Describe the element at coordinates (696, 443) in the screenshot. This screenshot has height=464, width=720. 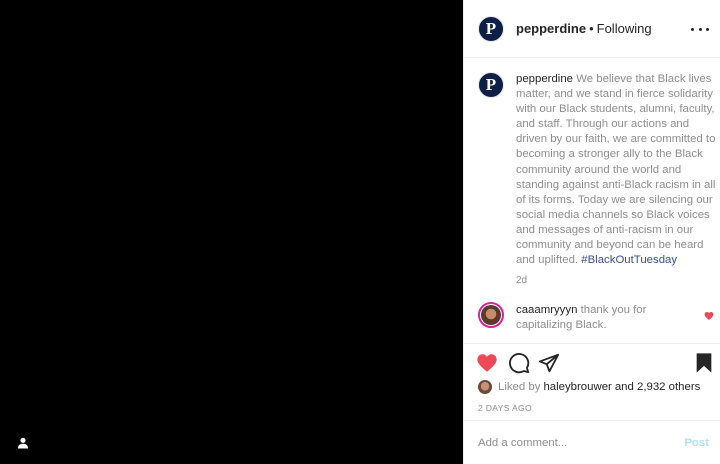
I see `post-comment-button: Post` at that location.